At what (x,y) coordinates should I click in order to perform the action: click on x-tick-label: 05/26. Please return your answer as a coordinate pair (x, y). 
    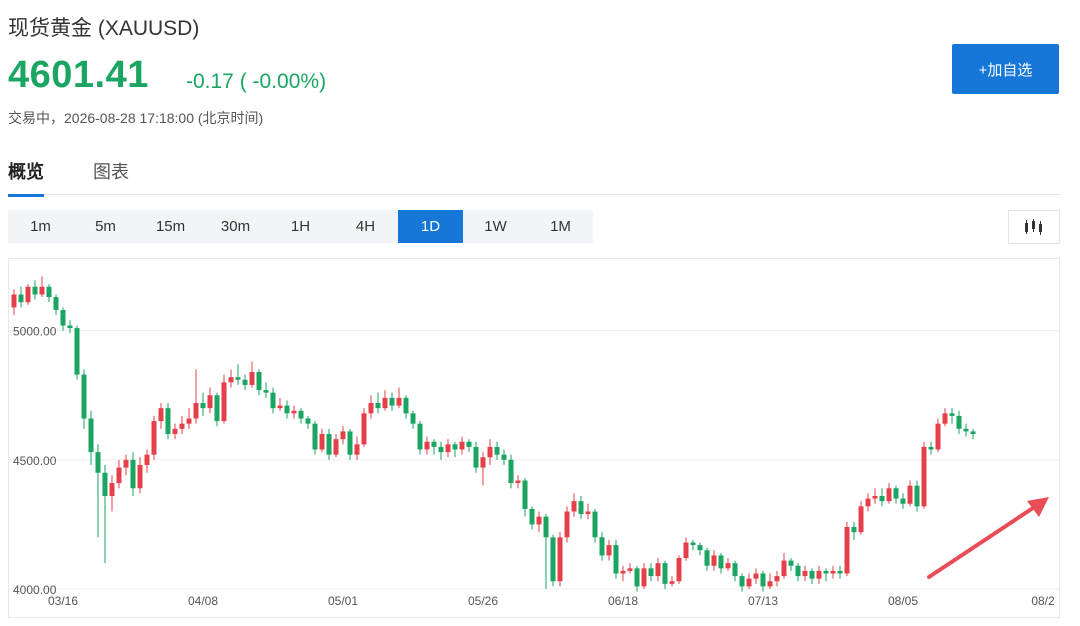
    Looking at the image, I should click on (483, 601).